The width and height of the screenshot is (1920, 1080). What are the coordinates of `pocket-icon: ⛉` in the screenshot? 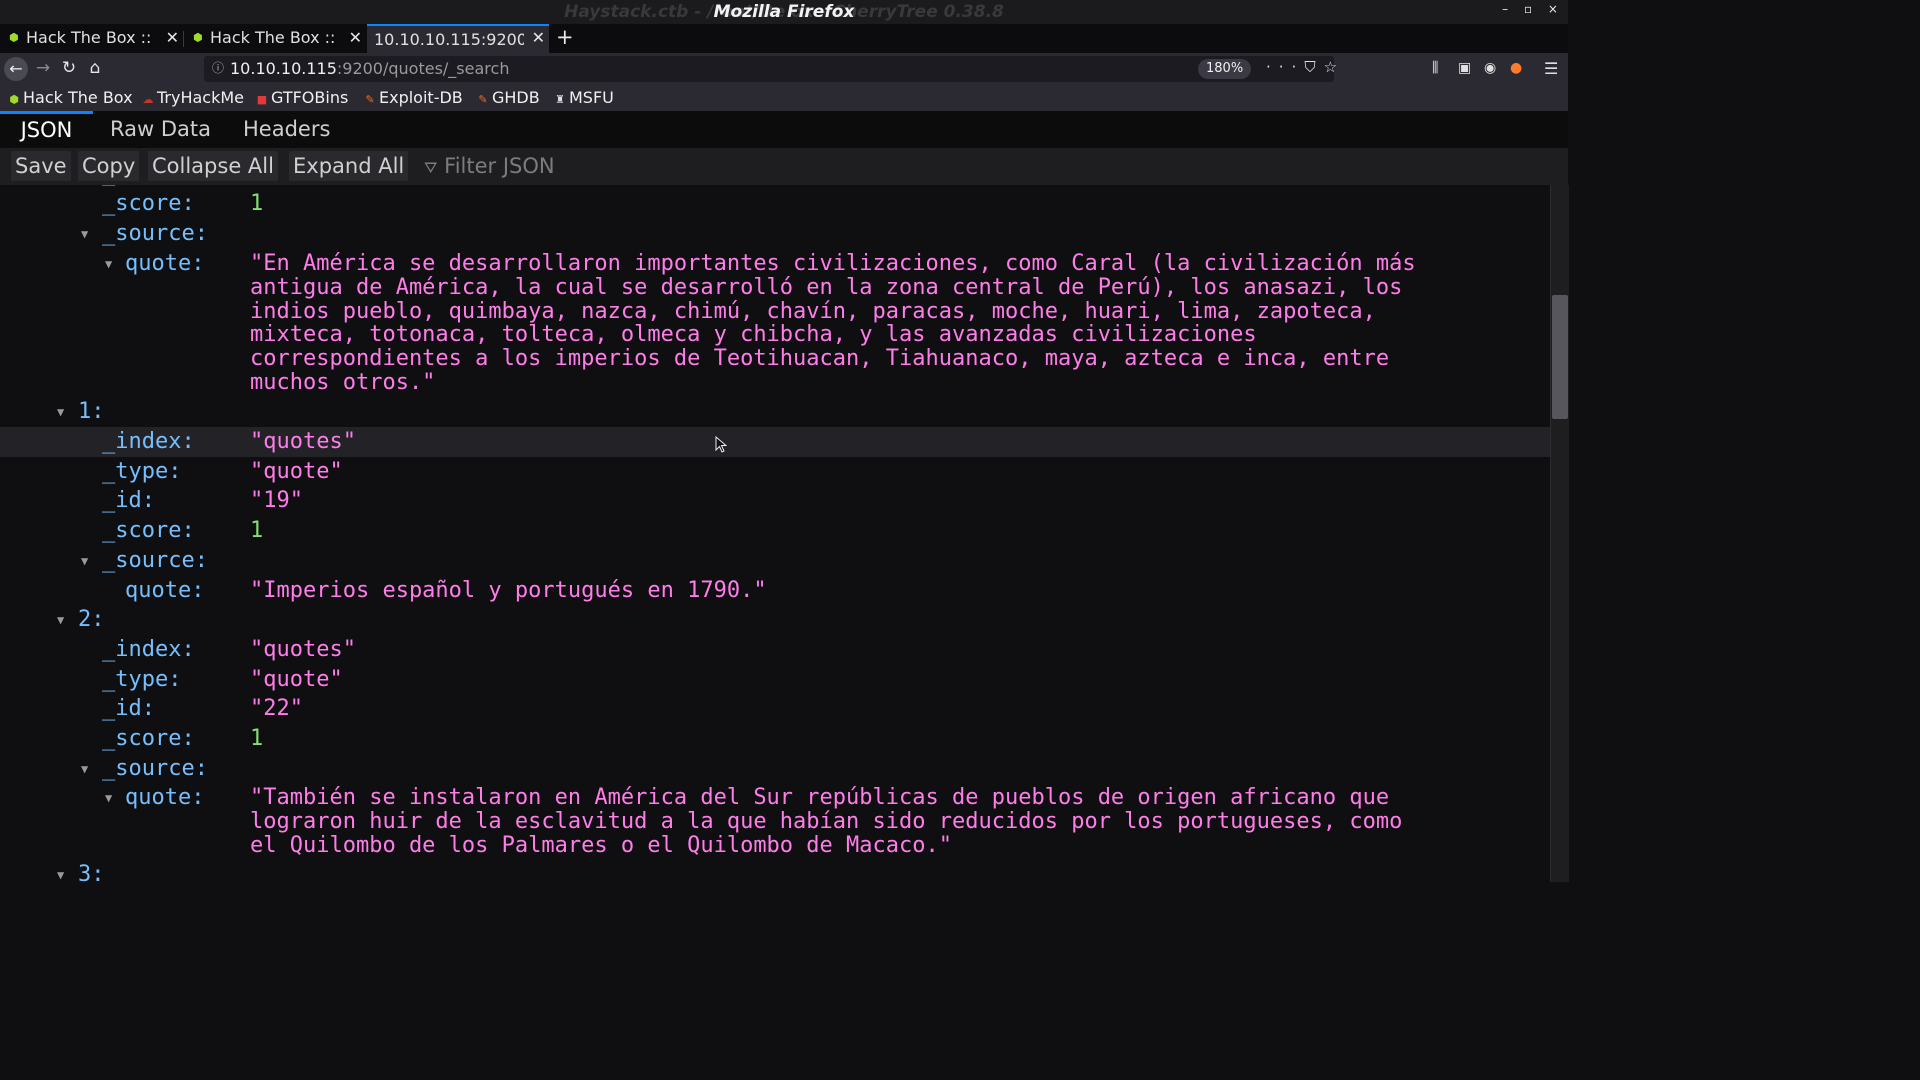 It's located at (1313, 67).